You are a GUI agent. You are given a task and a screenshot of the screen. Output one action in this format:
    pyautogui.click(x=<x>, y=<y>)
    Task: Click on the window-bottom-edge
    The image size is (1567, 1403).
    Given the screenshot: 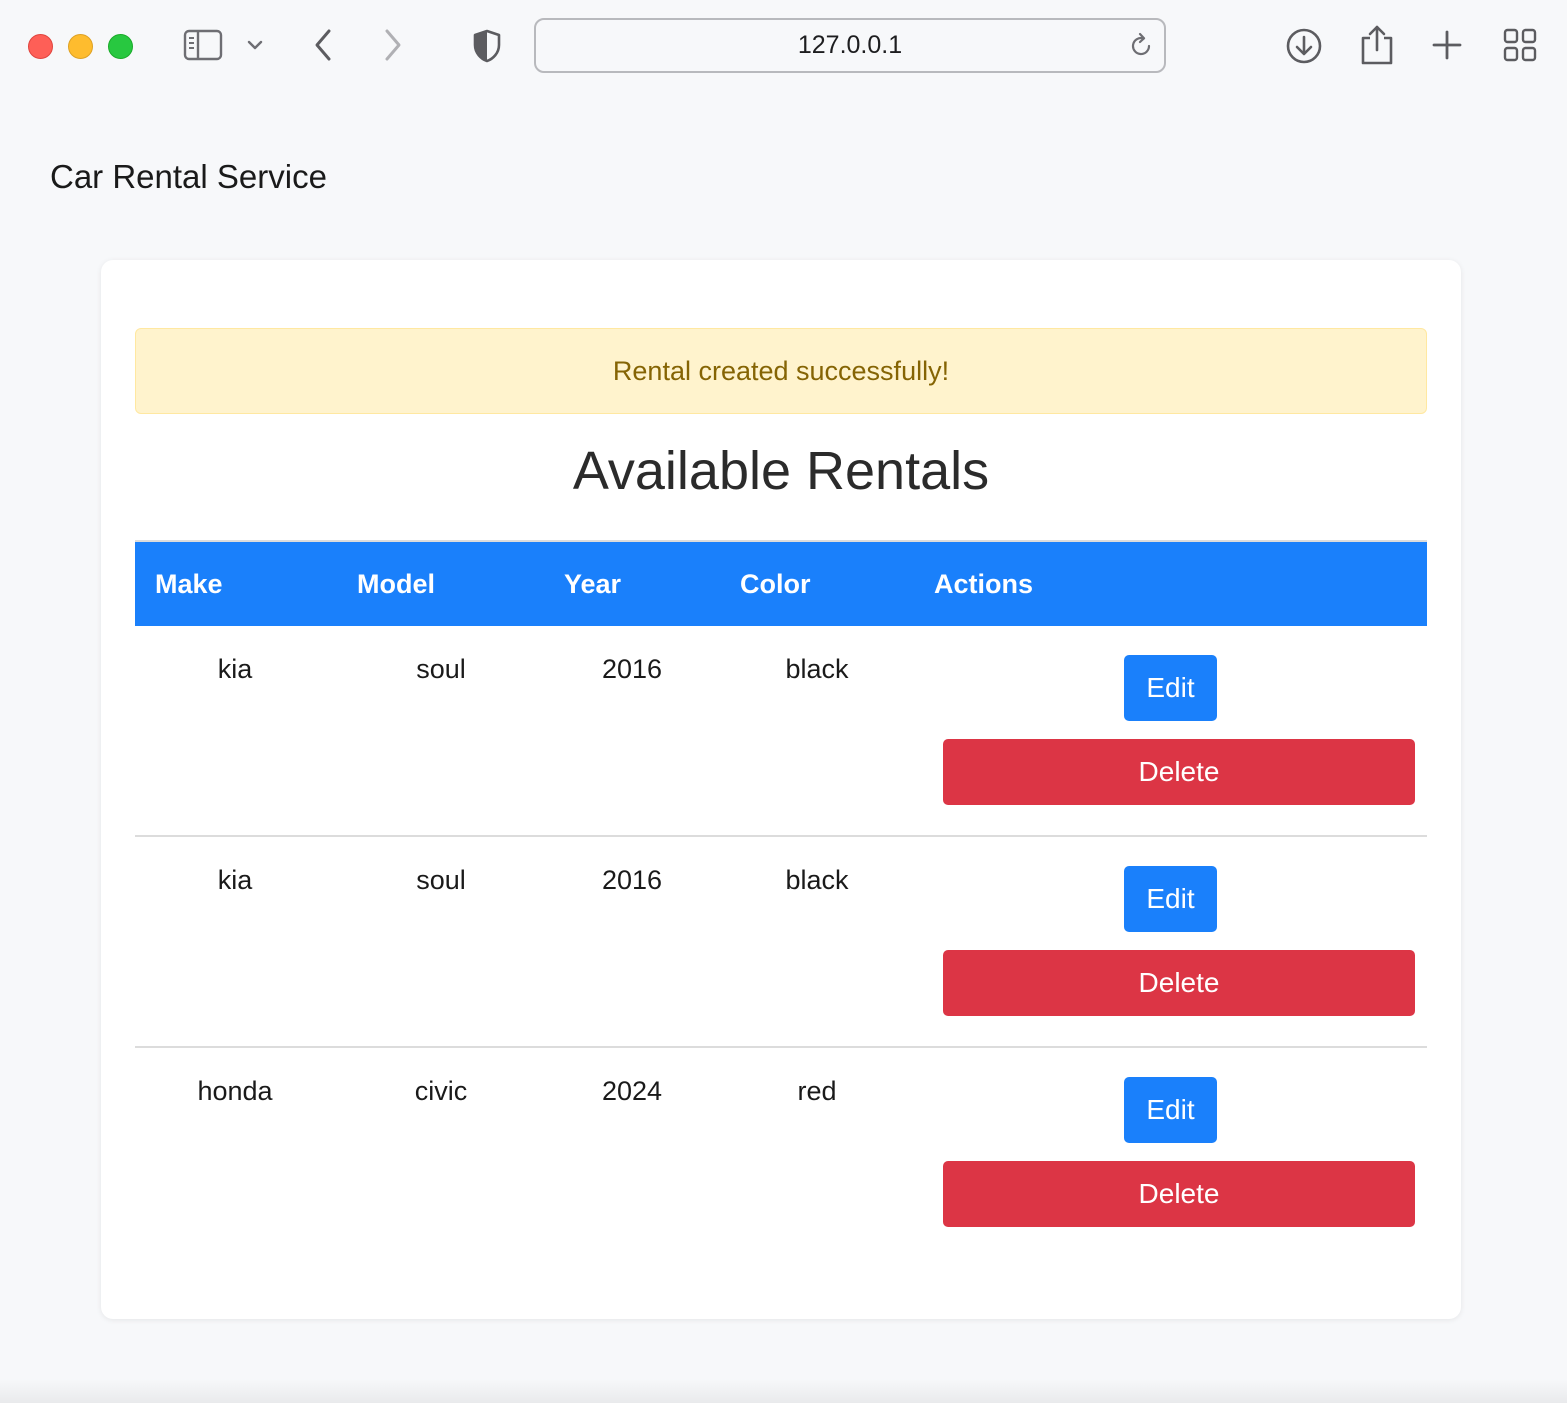 What is the action you would take?
    pyautogui.click(x=783, y=1391)
    